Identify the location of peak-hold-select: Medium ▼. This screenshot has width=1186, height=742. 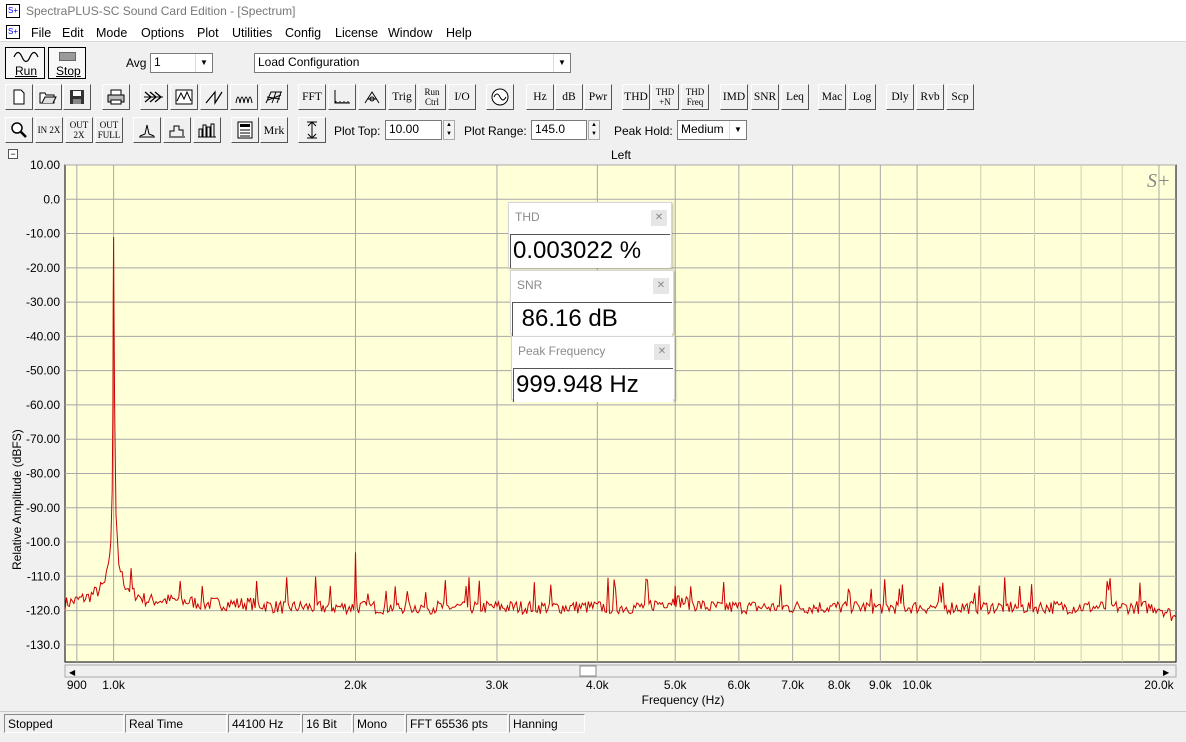
(712, 130).